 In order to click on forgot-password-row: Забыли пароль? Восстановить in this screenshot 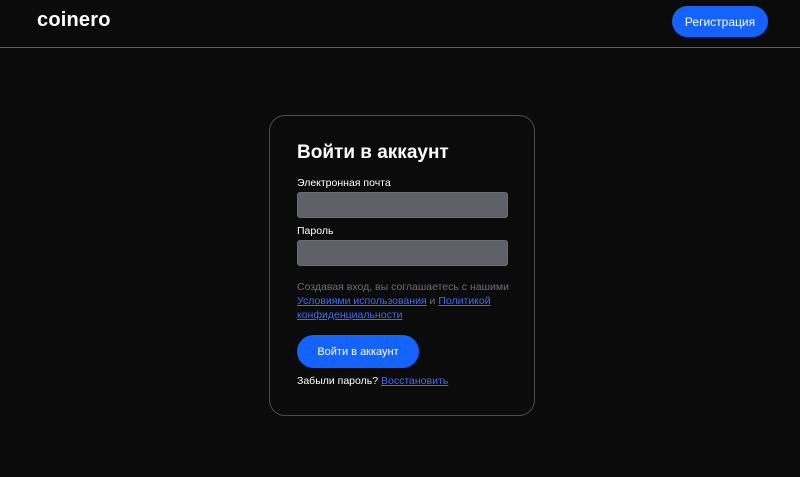, I will do `click(372, 381)`.